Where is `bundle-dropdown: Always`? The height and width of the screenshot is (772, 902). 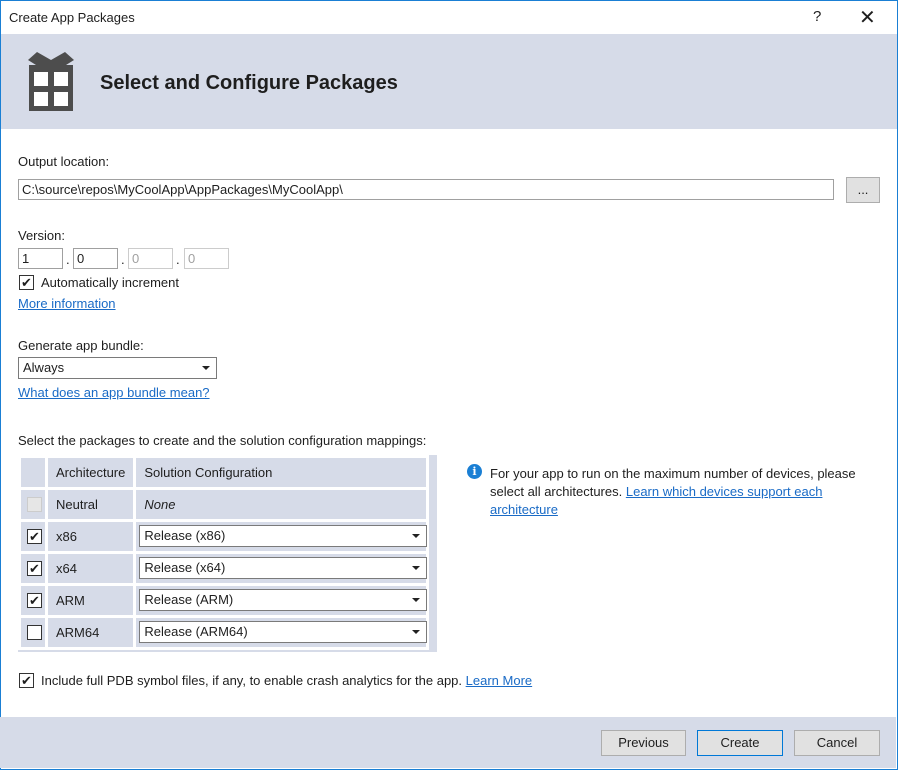 bundle-dropdown: Always is located at coordinates (117, 368).